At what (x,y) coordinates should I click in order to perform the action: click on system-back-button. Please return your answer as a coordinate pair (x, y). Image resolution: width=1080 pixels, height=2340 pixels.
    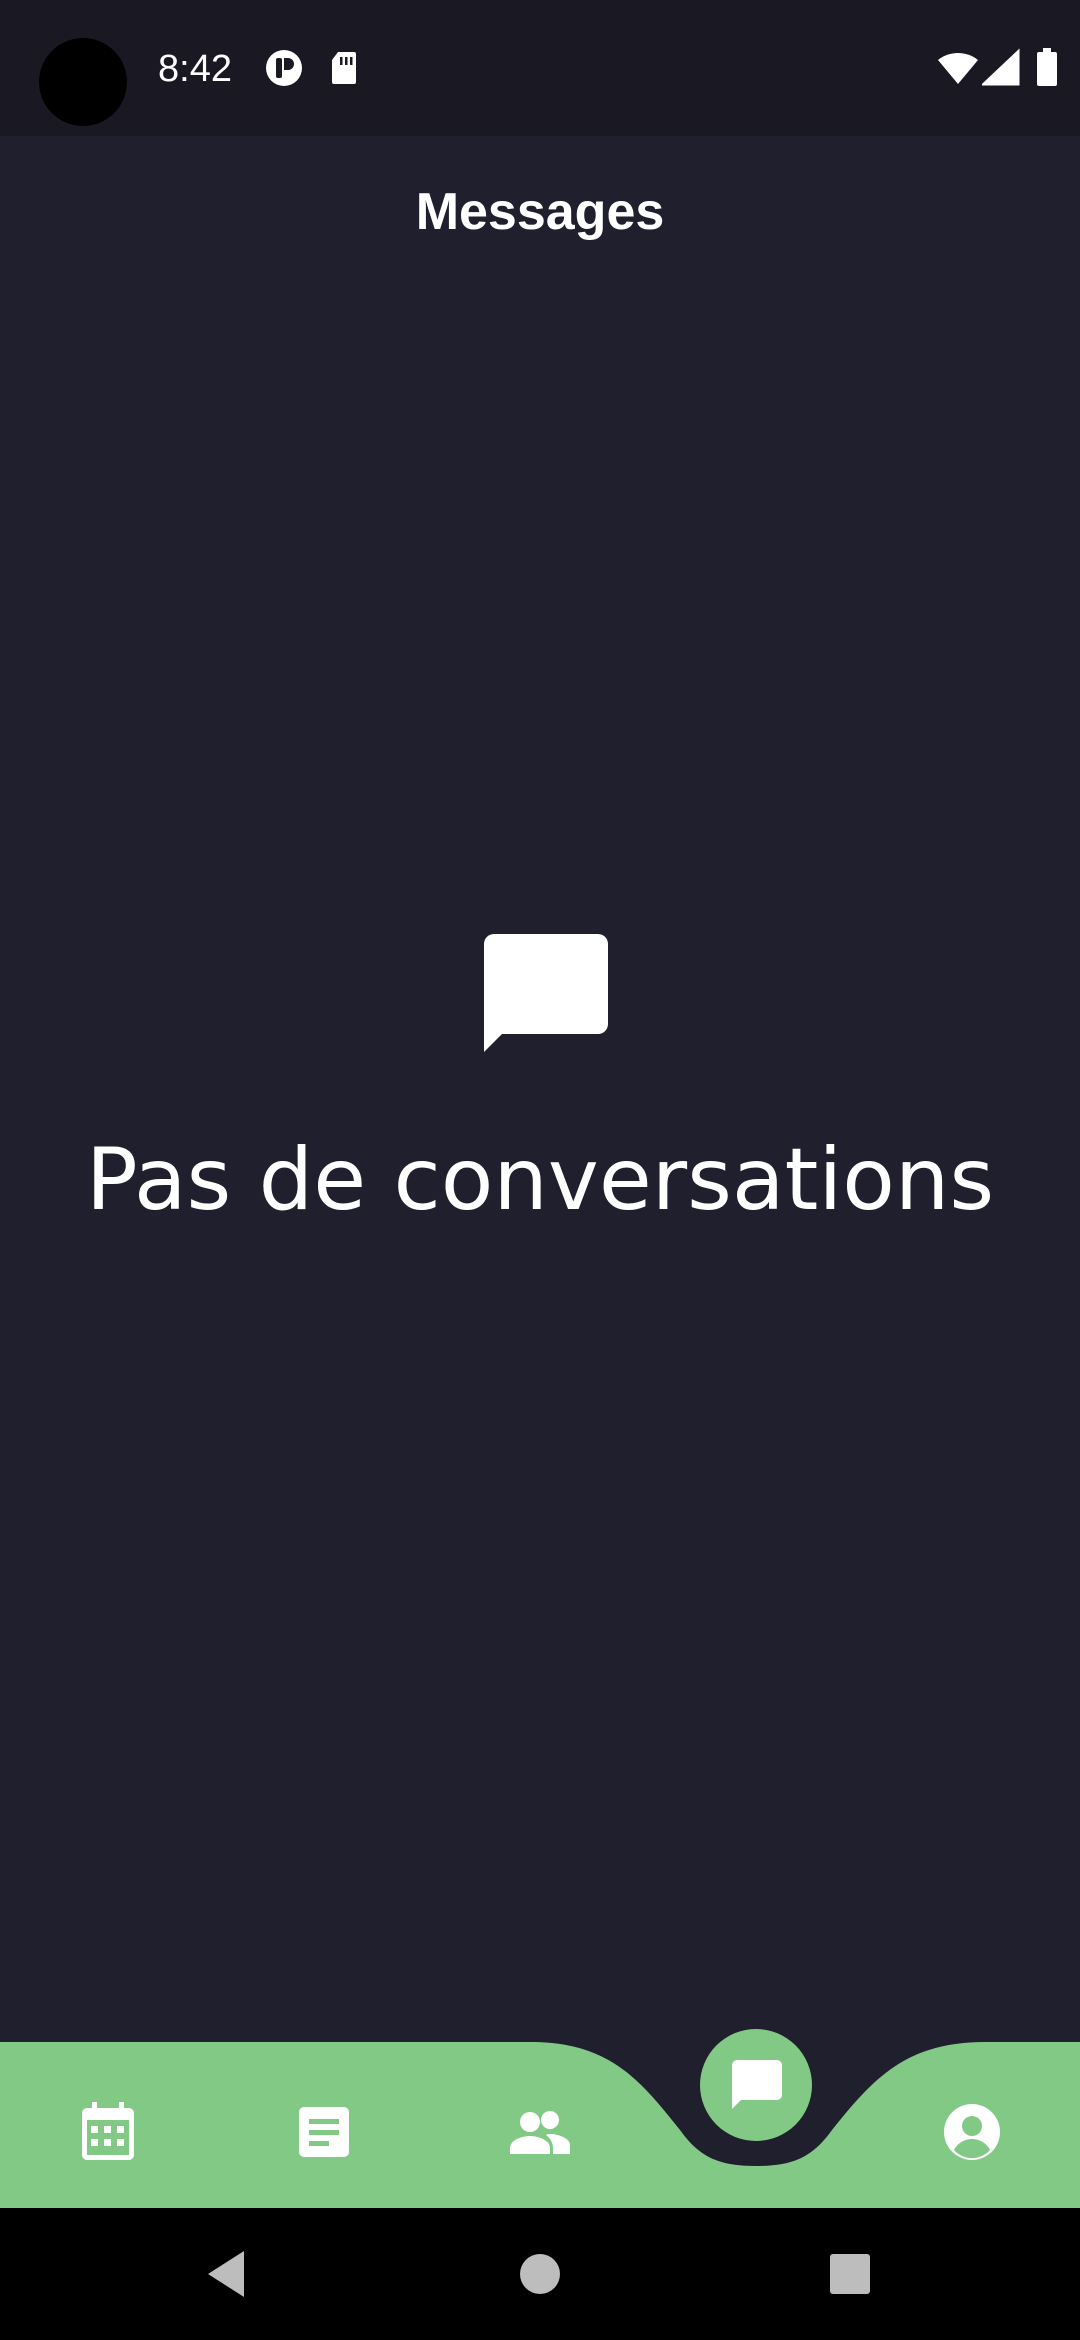
    Looking at the image, I should click on (226, 2274).